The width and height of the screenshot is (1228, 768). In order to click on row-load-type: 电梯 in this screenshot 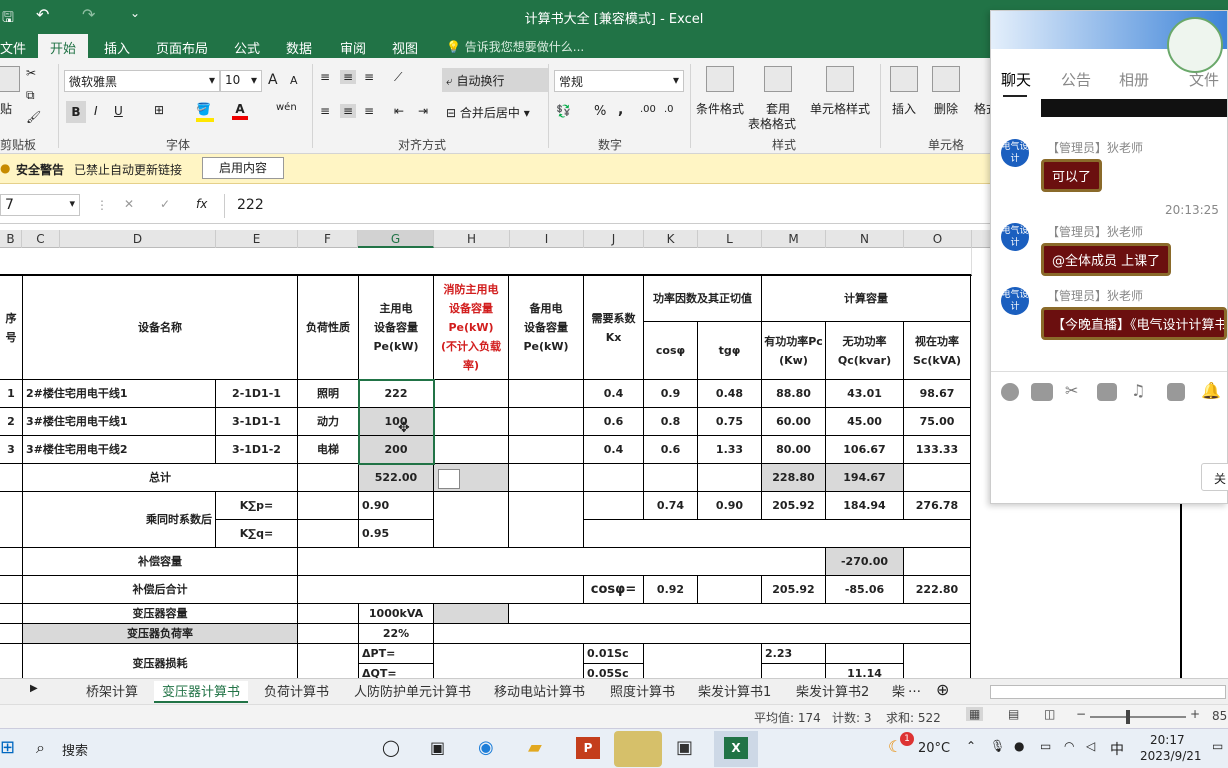, I will do `click(328, 450)`.